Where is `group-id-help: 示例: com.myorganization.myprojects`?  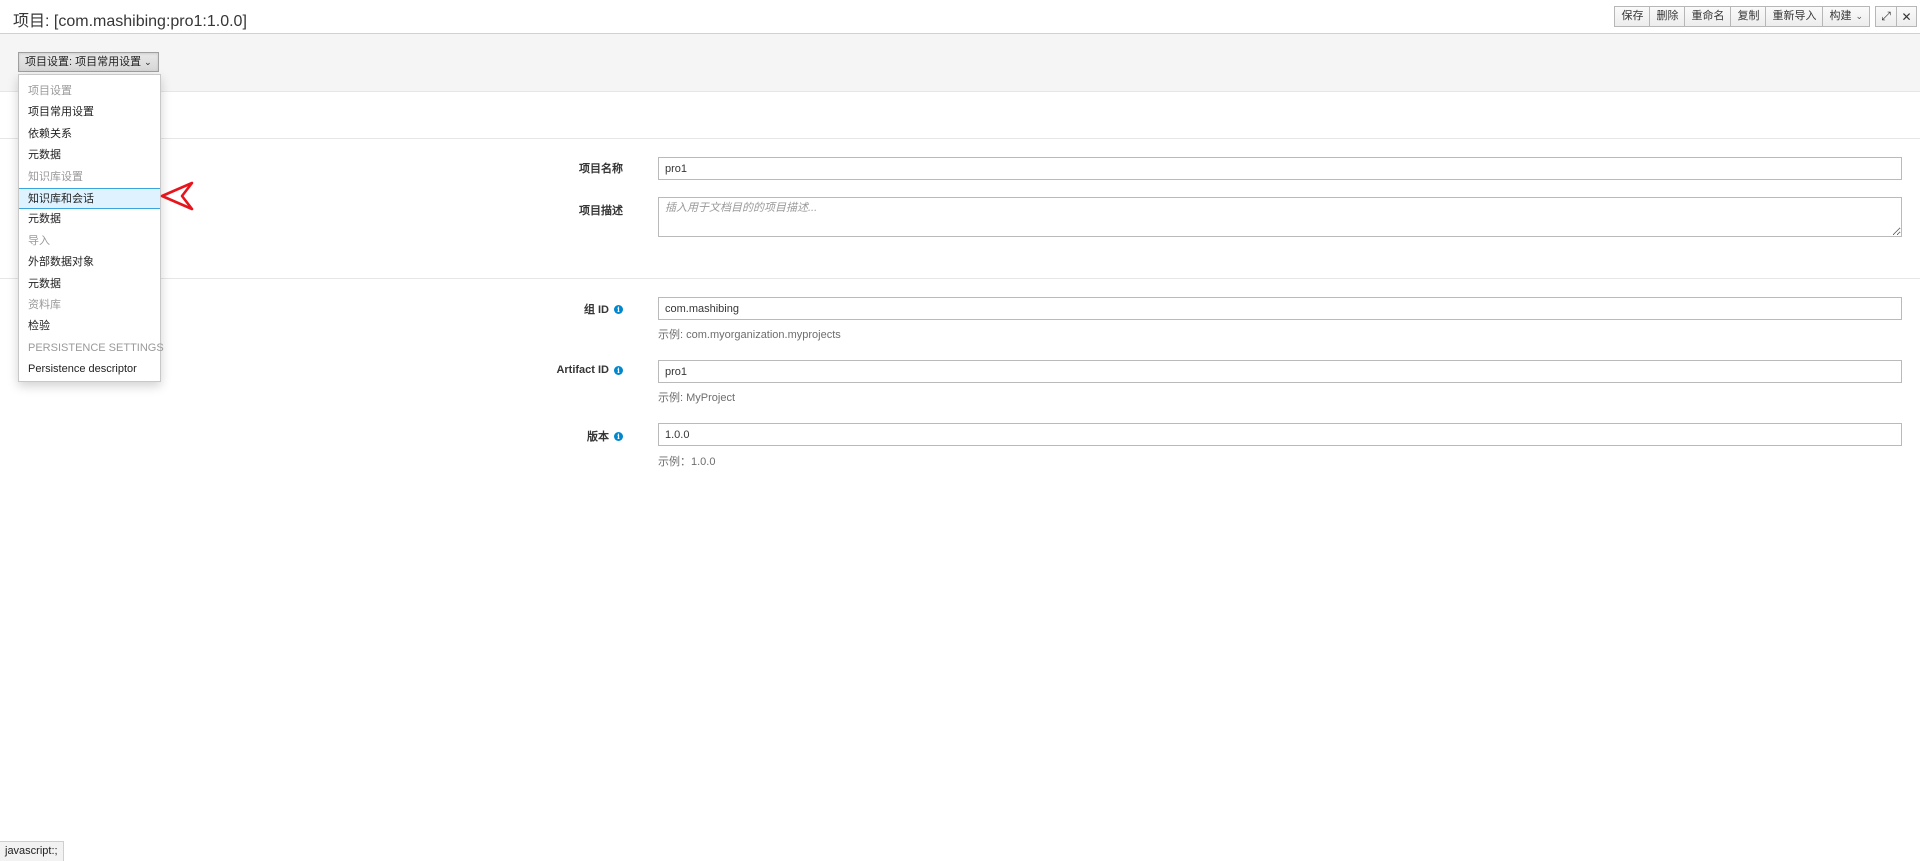
group-id-help: 示例: com.myorganization.myprojects is located at coordinates (749, 335).